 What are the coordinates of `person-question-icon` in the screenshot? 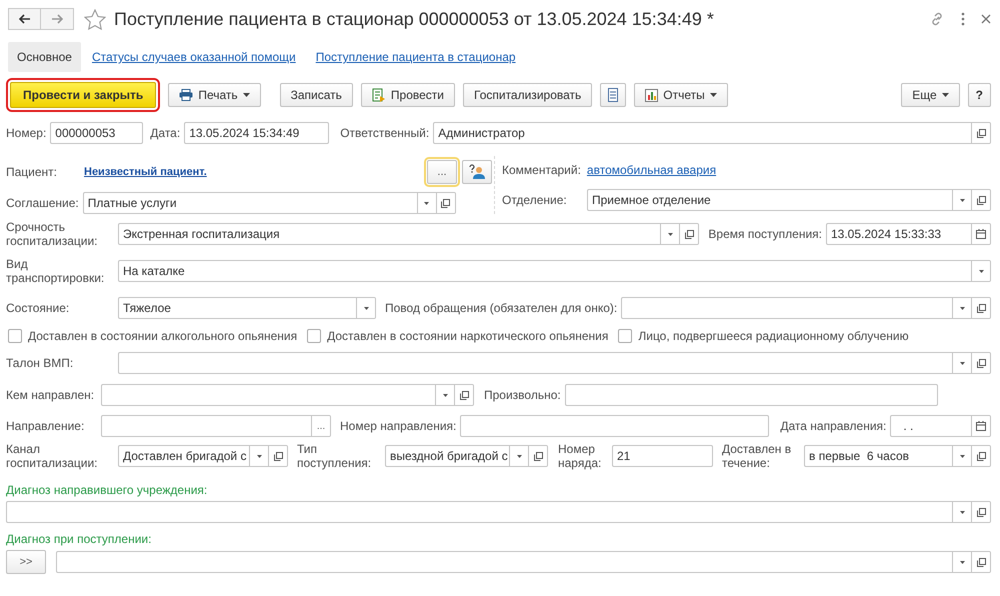 It's located at (477, 172).